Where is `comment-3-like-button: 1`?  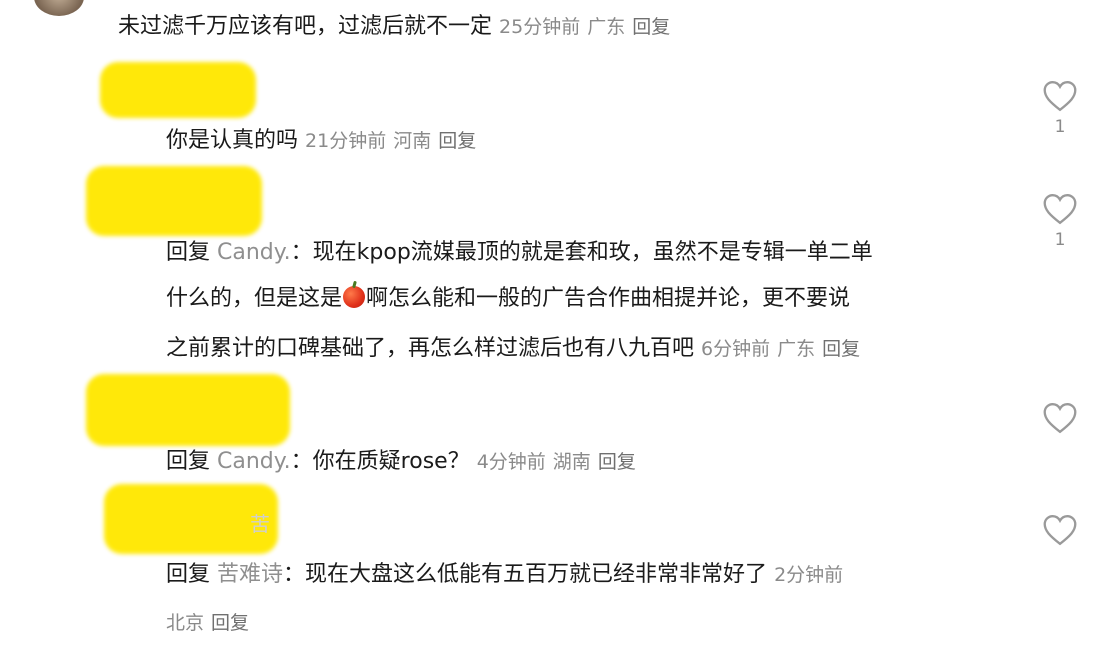 comment-3-like-button: 1 is located at coordinates (1060, 221).